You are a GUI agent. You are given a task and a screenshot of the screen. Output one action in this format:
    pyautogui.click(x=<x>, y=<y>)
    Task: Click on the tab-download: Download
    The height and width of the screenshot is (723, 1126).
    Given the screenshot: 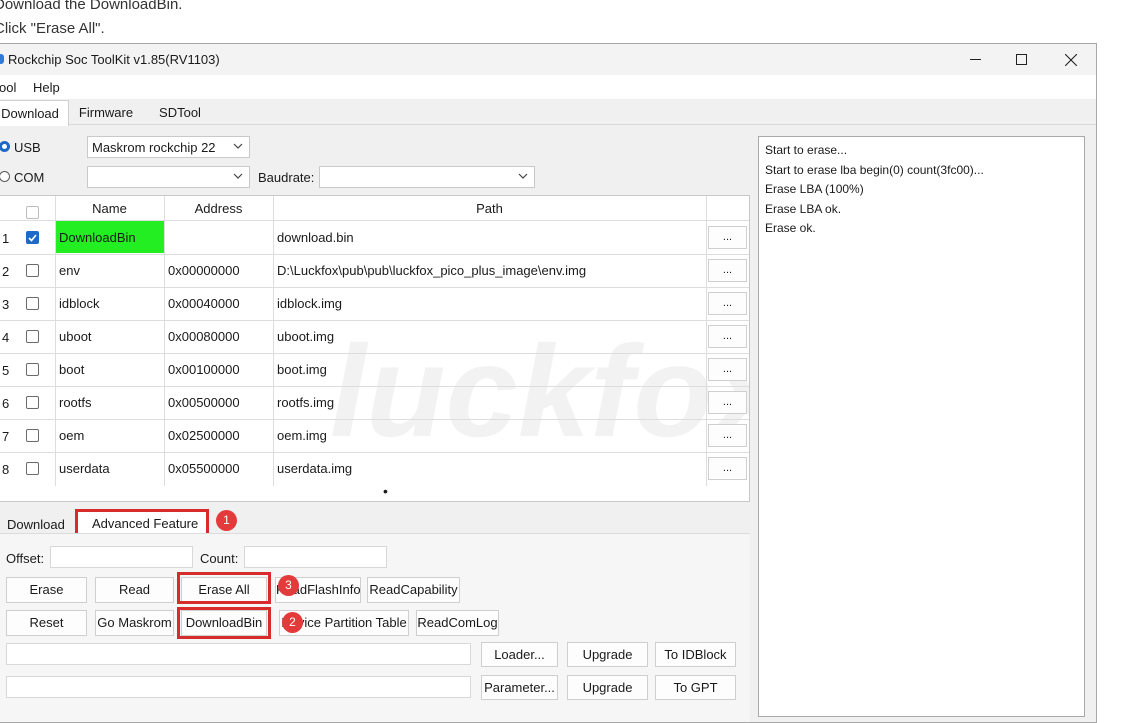 What is the action you would take?
    pyautogui.click(x=34, y=113)
    